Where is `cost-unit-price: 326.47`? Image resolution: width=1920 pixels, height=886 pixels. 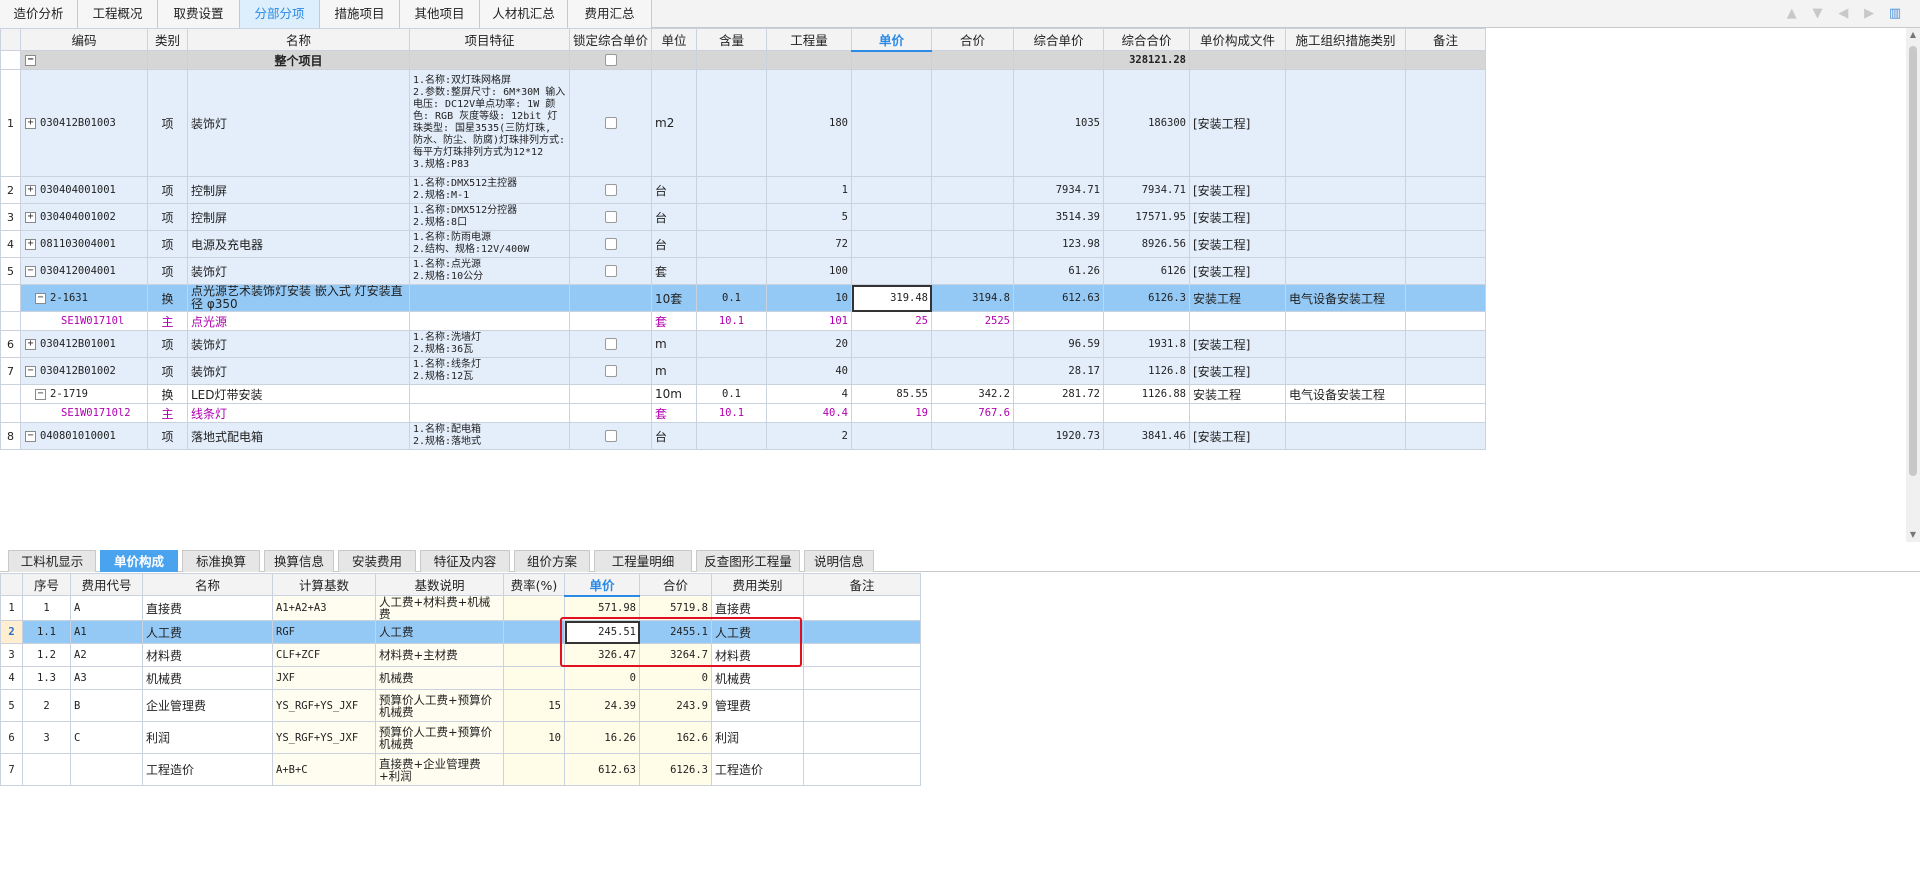 cost-unit-price: 326.47 is located at coordinates (602, 655).